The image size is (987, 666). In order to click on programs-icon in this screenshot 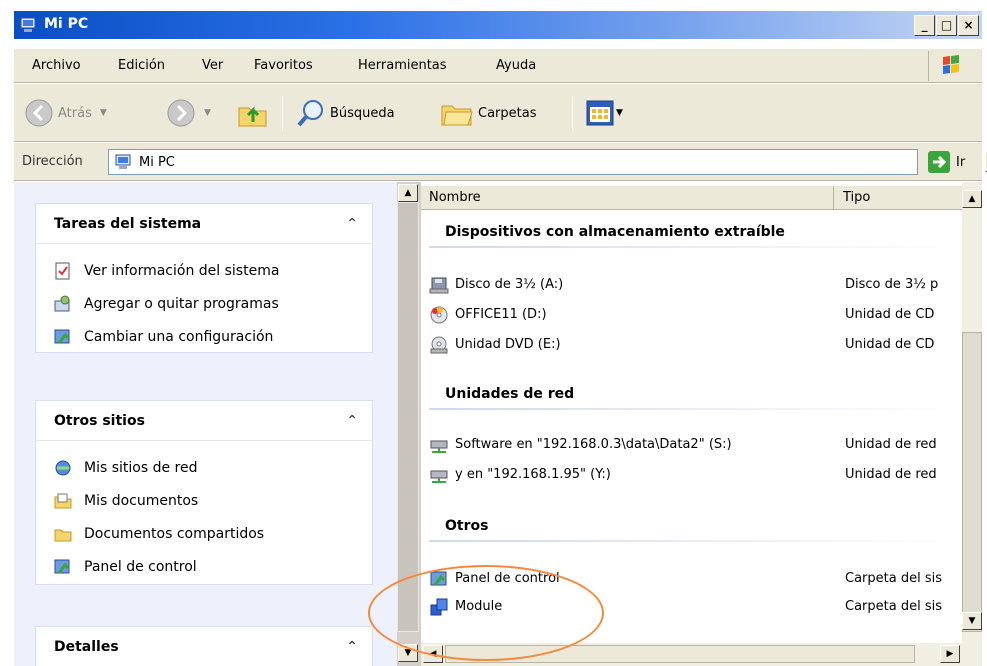, I will do `click(62, 303)`.